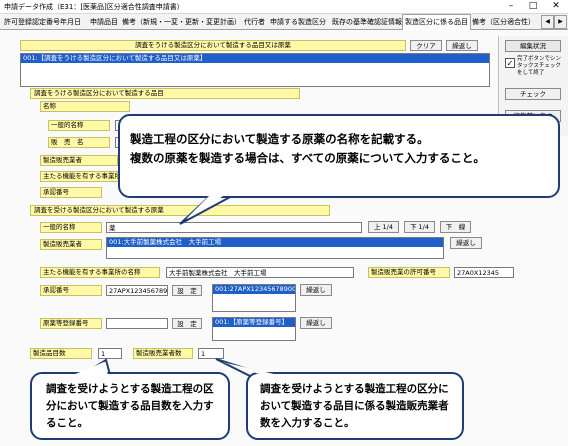  What do you see at coordinates (175, 284) in the screenshot?
I see `callout-joints` at bounding box center [175, 284].